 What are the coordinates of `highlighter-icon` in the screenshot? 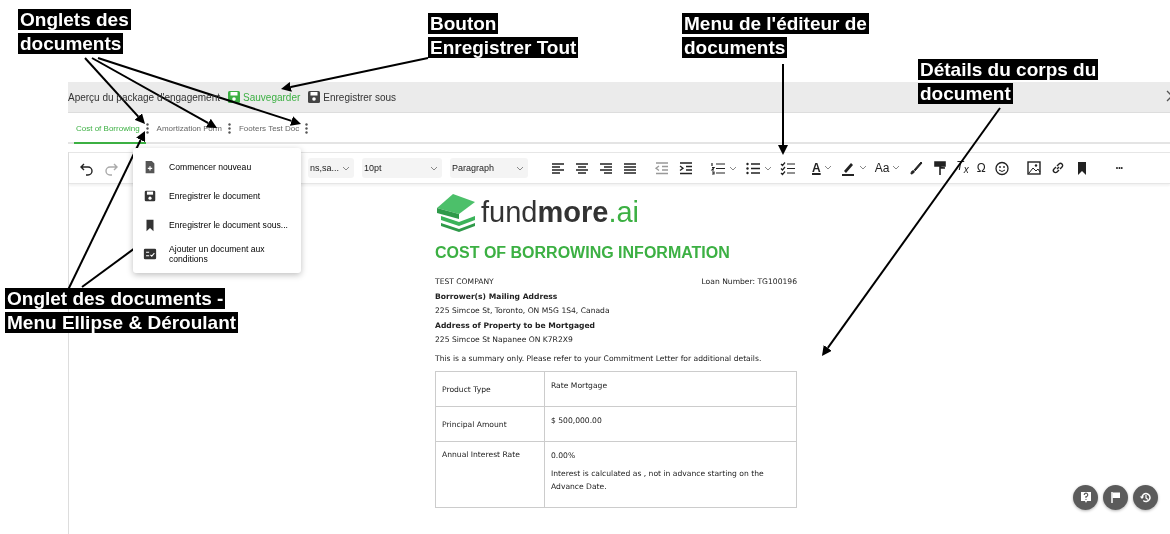 It's located at (847, 168).